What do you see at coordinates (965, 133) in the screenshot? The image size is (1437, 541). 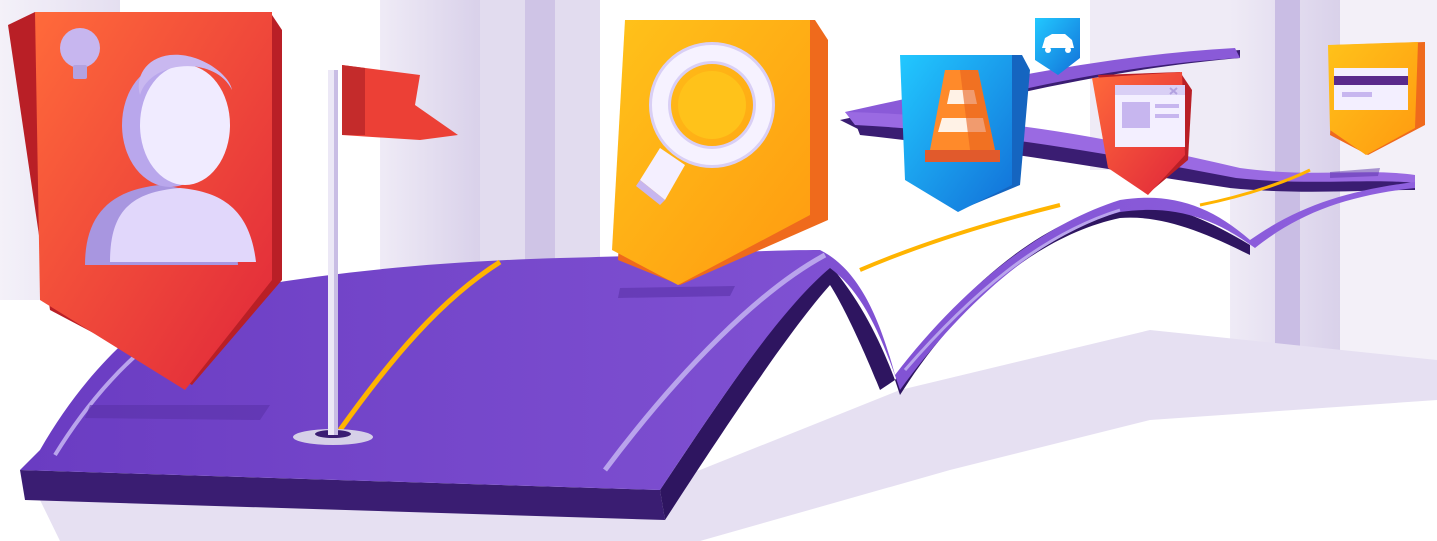 I see `milestone-obstacle` at bounding box center [965, 133].